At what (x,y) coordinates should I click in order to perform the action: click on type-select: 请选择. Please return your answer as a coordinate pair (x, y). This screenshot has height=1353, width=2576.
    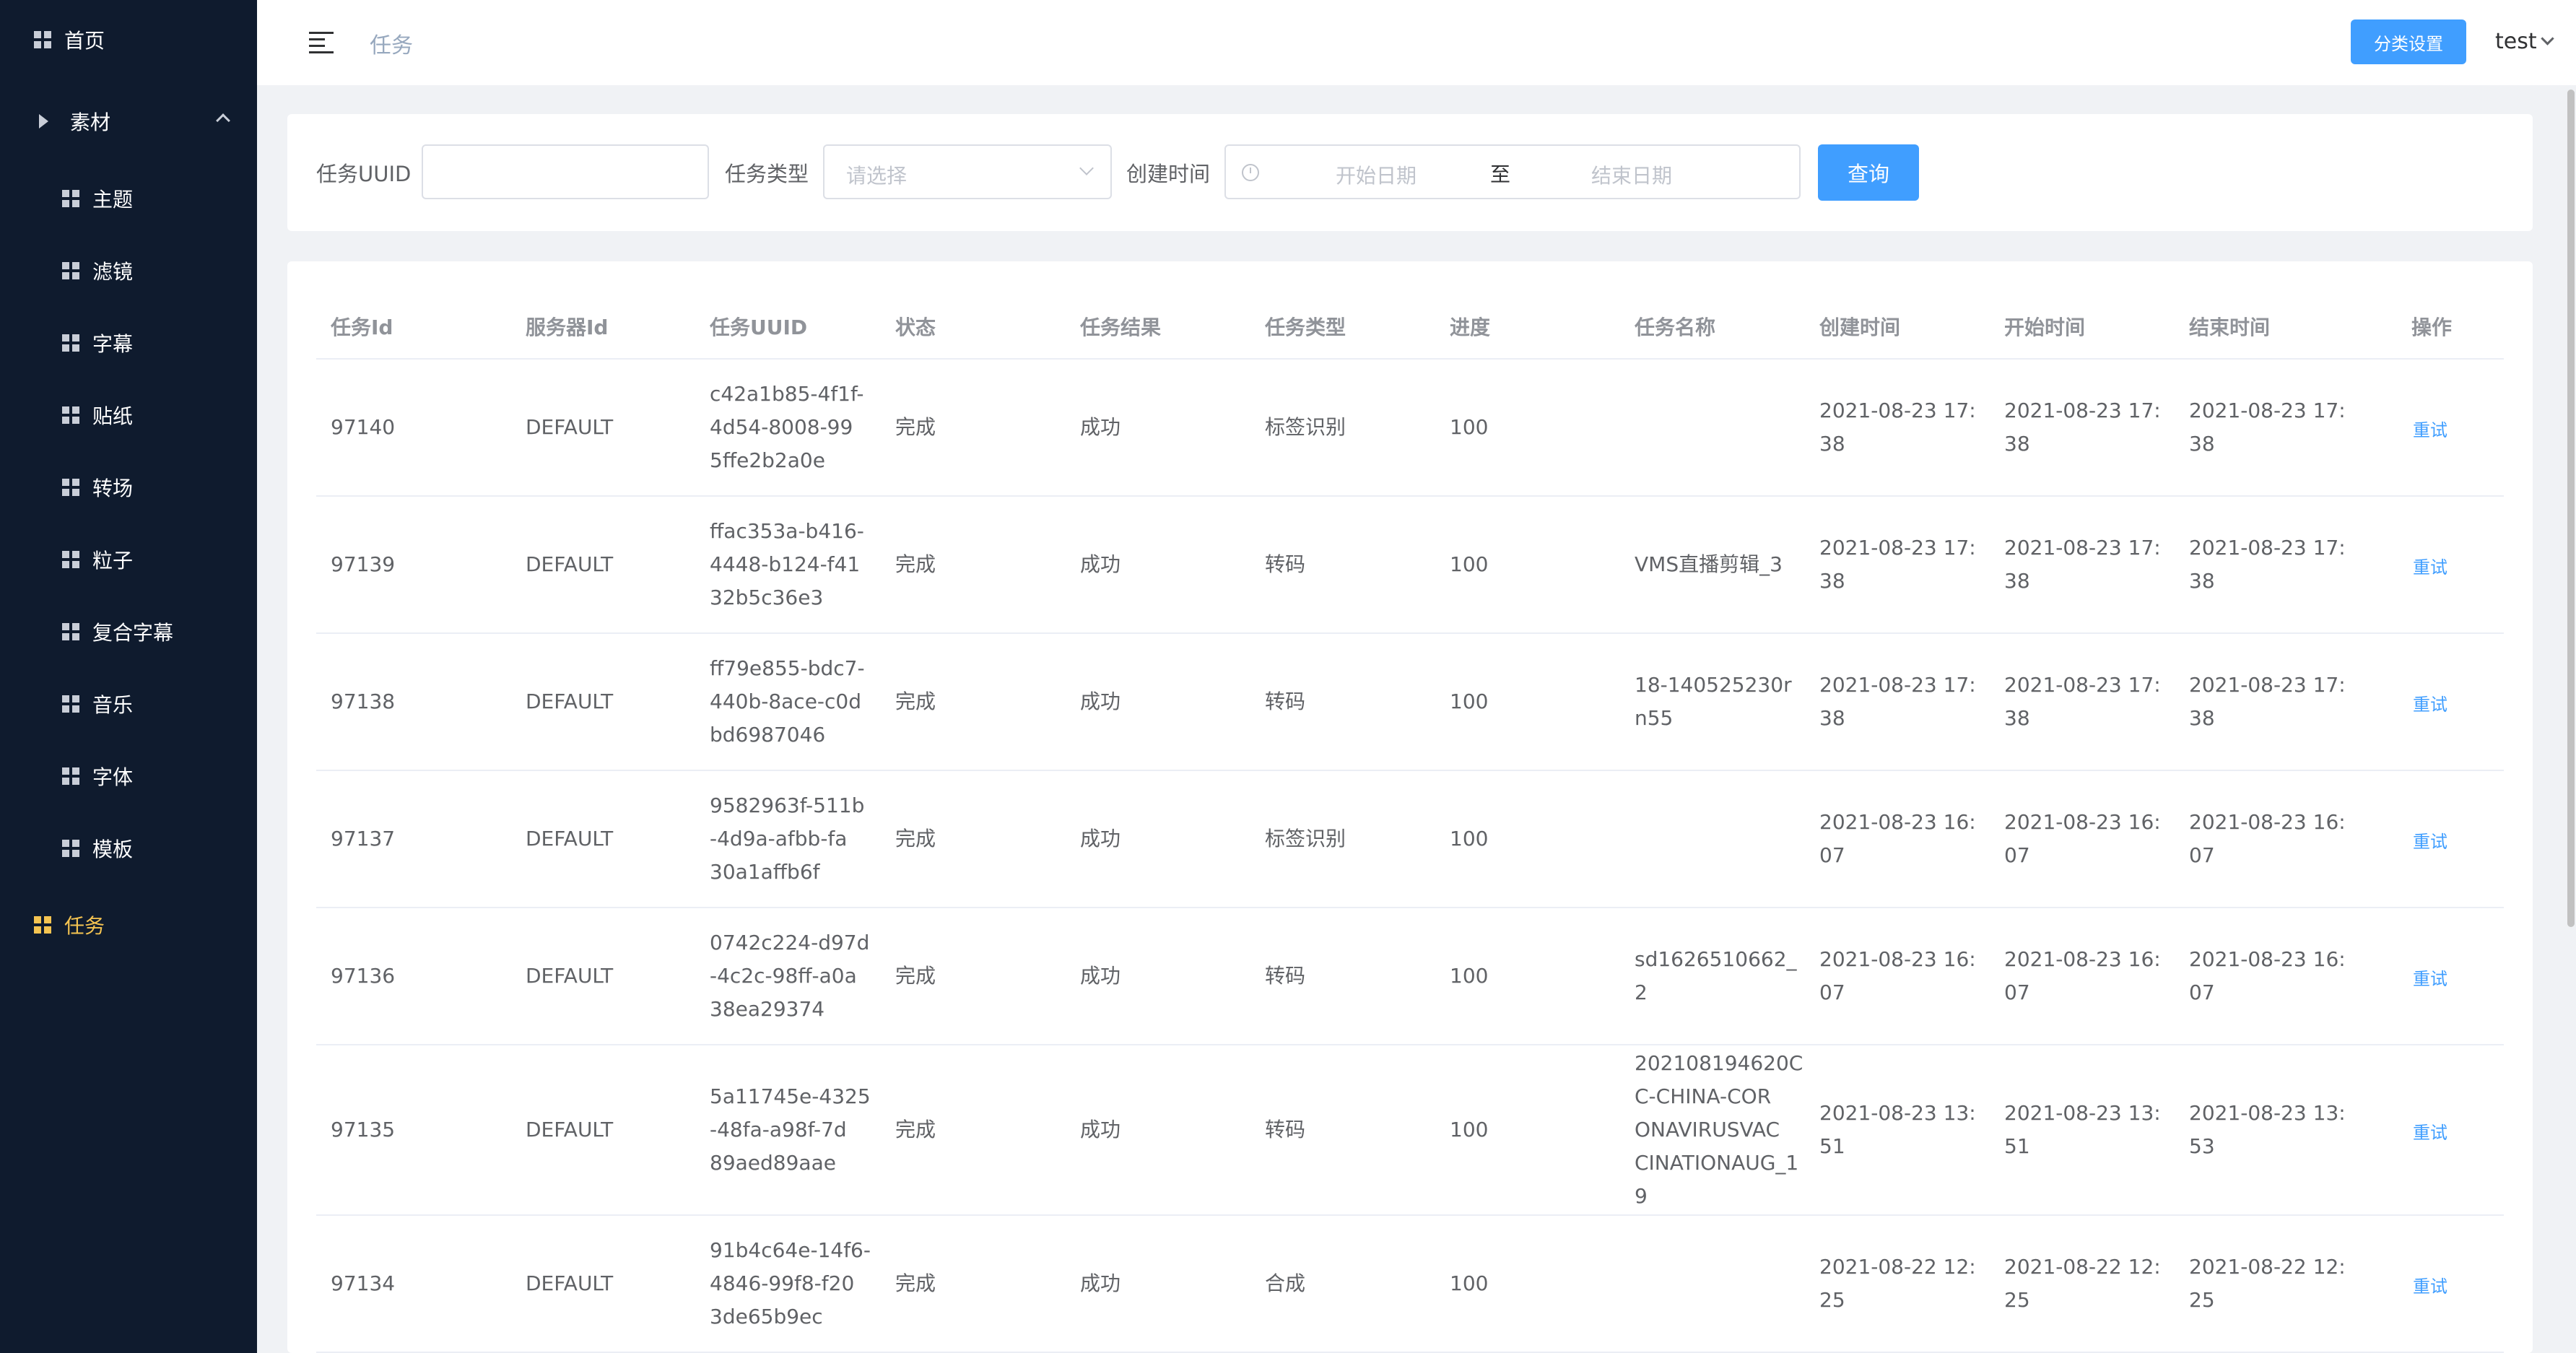
    Looking at the image, I should click on (967, 171).